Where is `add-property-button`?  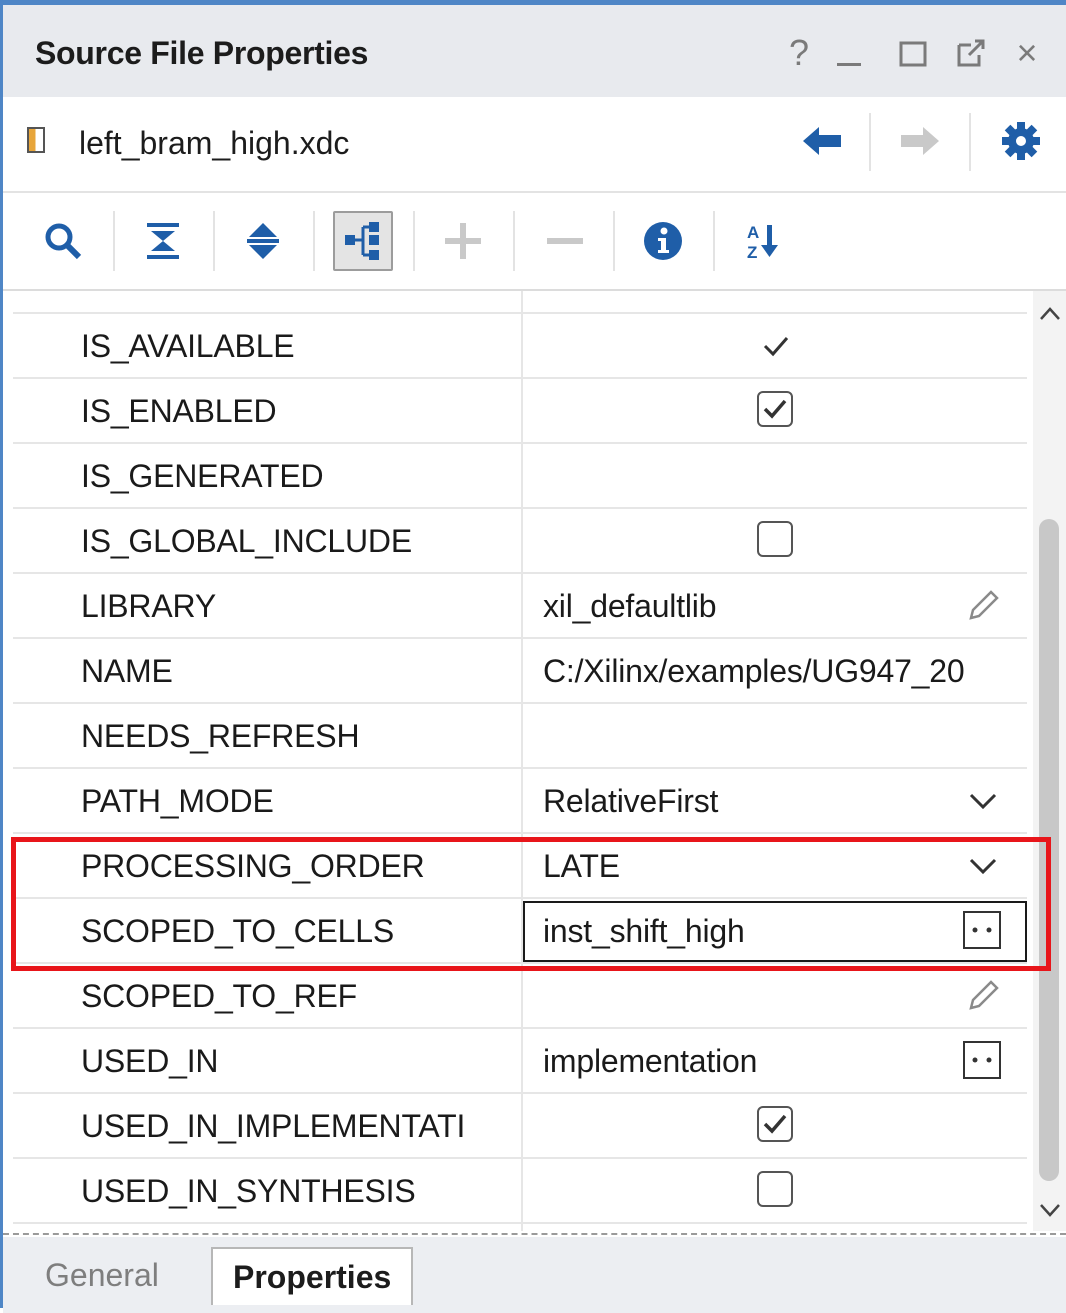
add-property-button is located at coordinates (463, 241).